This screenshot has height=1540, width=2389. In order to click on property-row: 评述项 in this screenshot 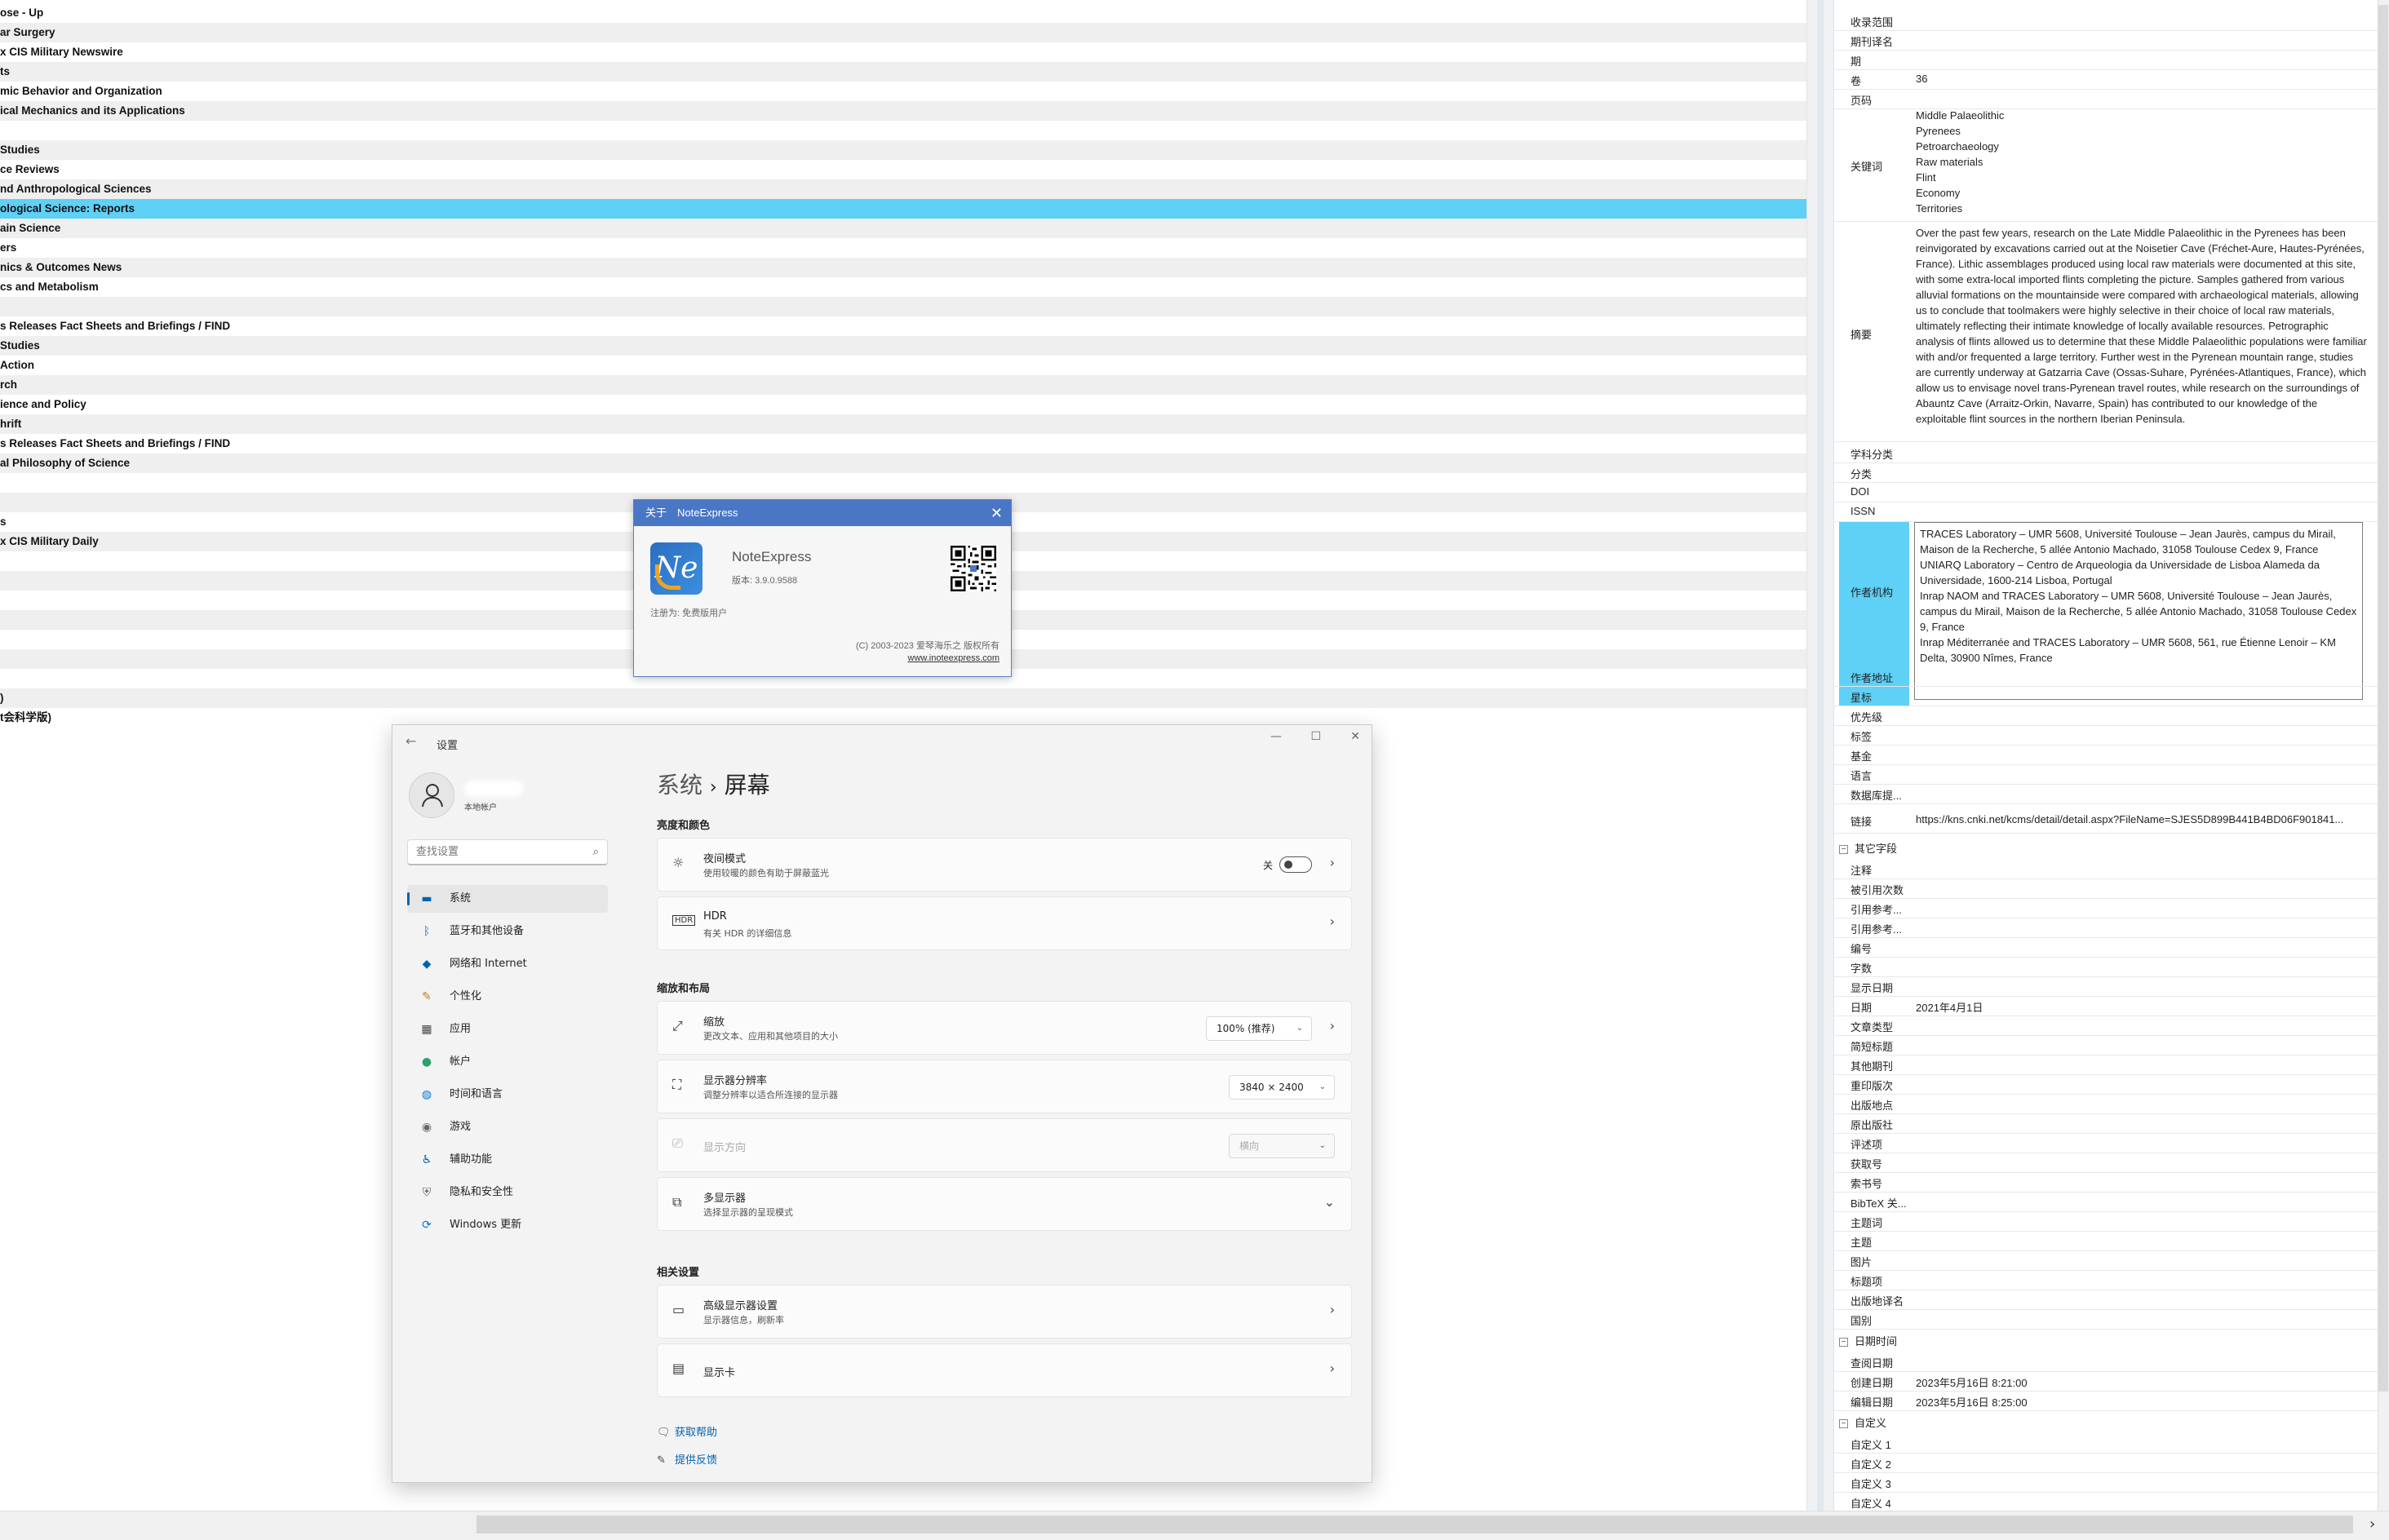, I will do `click(2106, 1143)`.